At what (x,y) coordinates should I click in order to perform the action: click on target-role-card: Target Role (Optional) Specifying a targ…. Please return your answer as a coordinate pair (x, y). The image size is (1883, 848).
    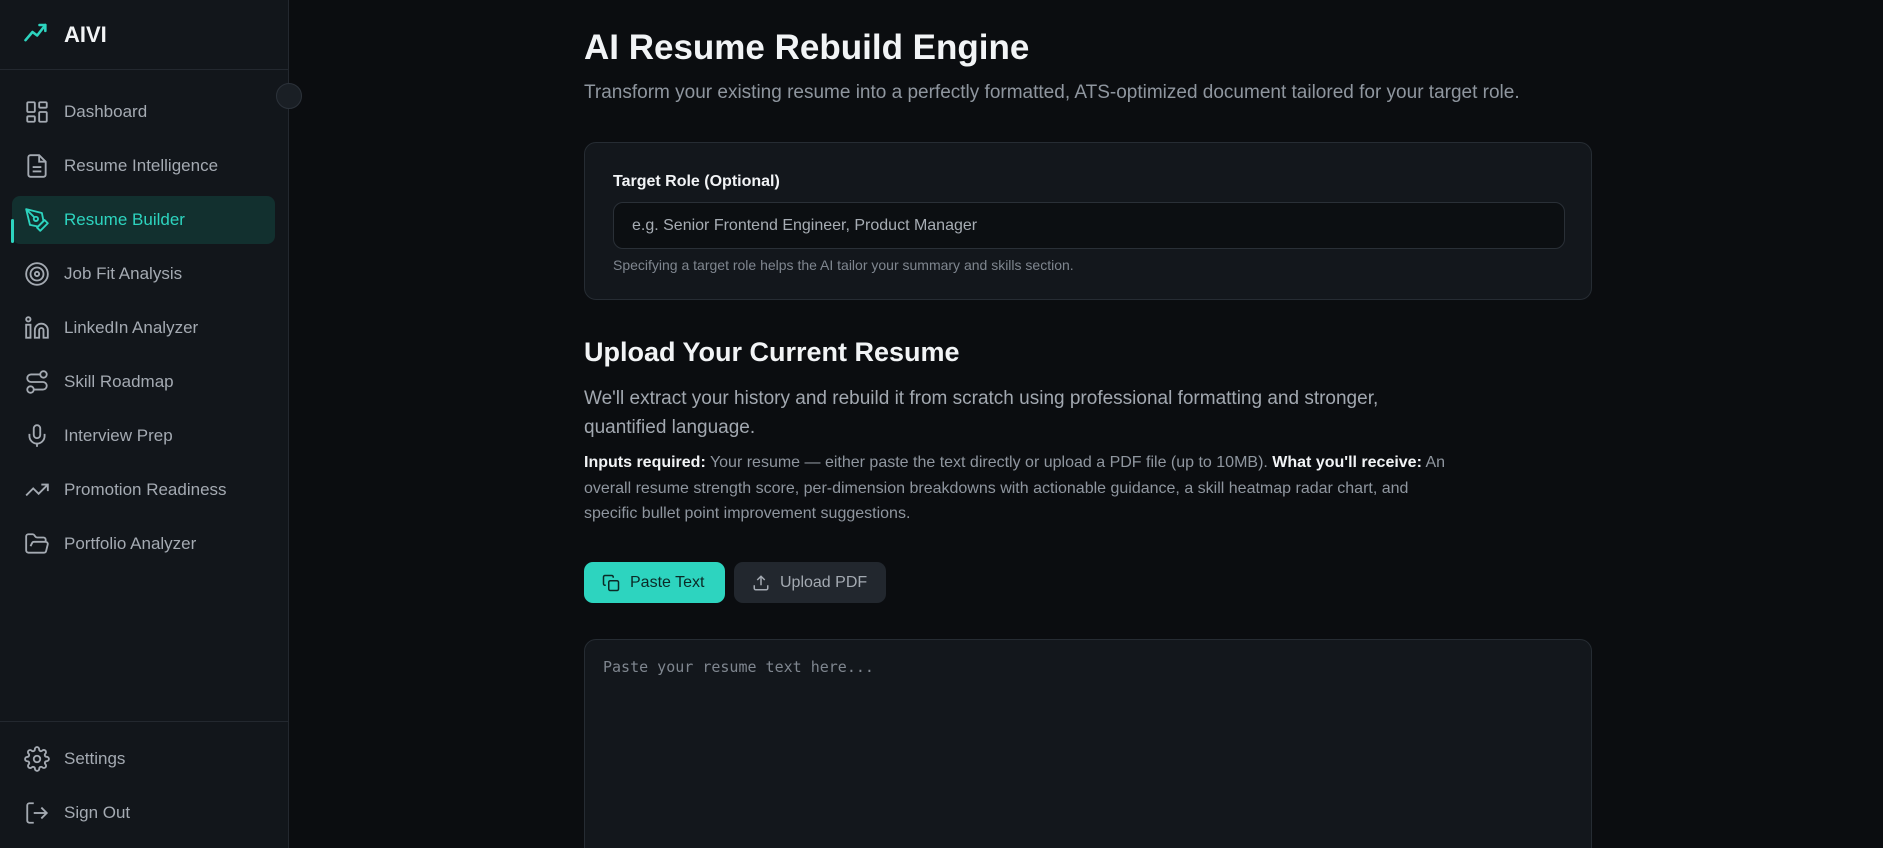
    Looking at the image, I should click on (1088, 221).